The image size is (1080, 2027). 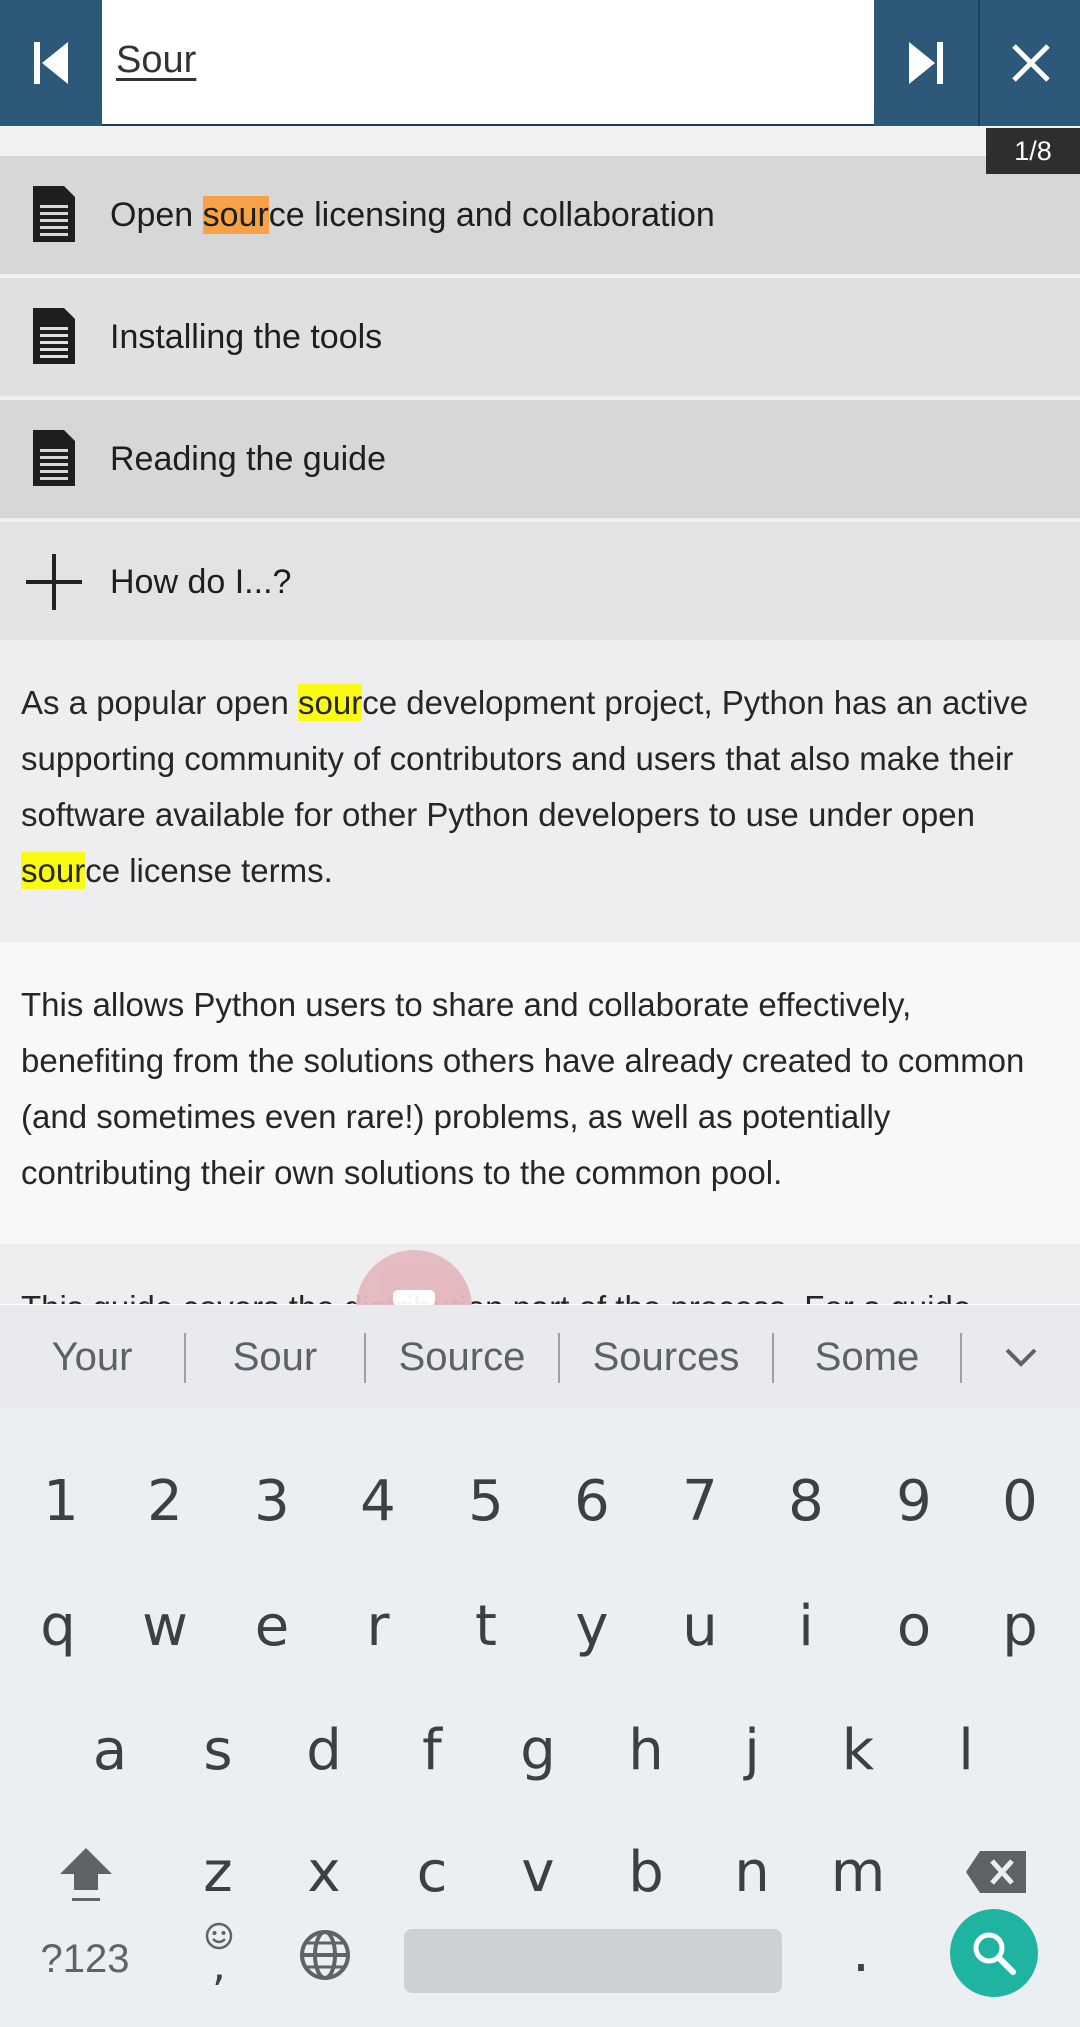 What do you see at coordinates (486, 60) in the screenshot?
I see `find-input` at bounding box center [486, 60].